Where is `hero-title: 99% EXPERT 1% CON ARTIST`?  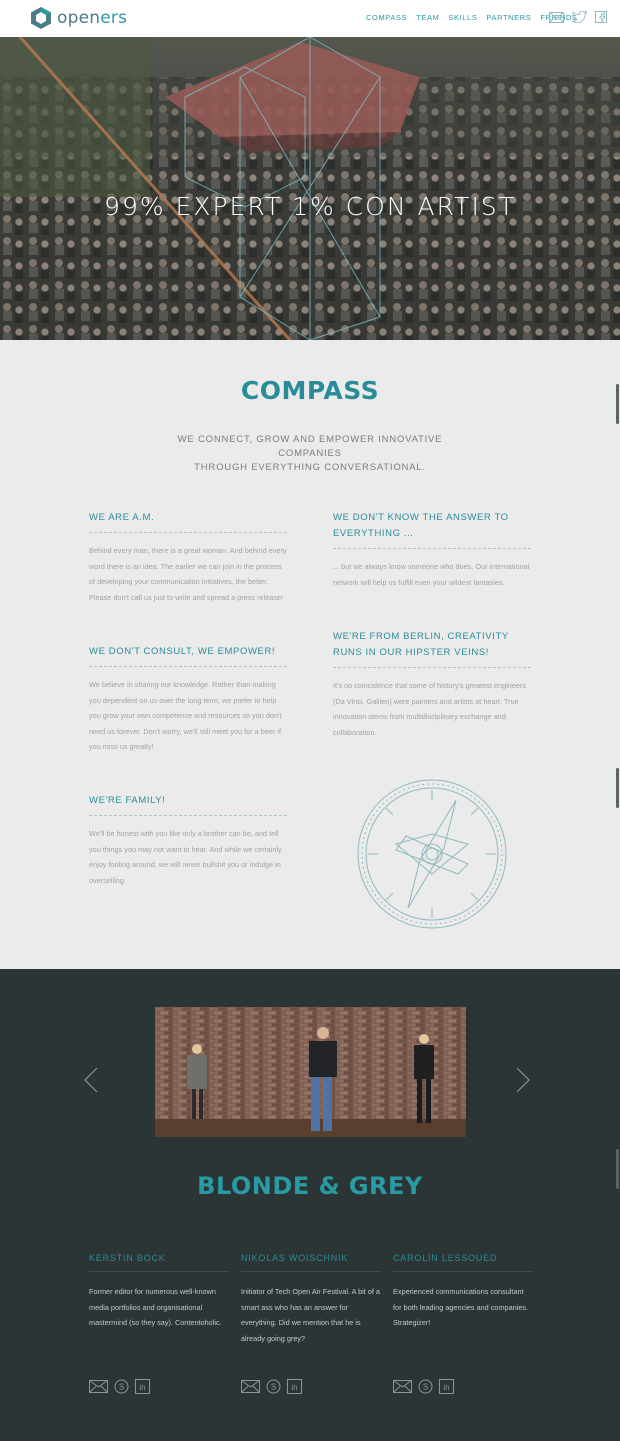
hero-title: 99% EXPERT 1% CON ARTIST is located at coordinates (310, 206).